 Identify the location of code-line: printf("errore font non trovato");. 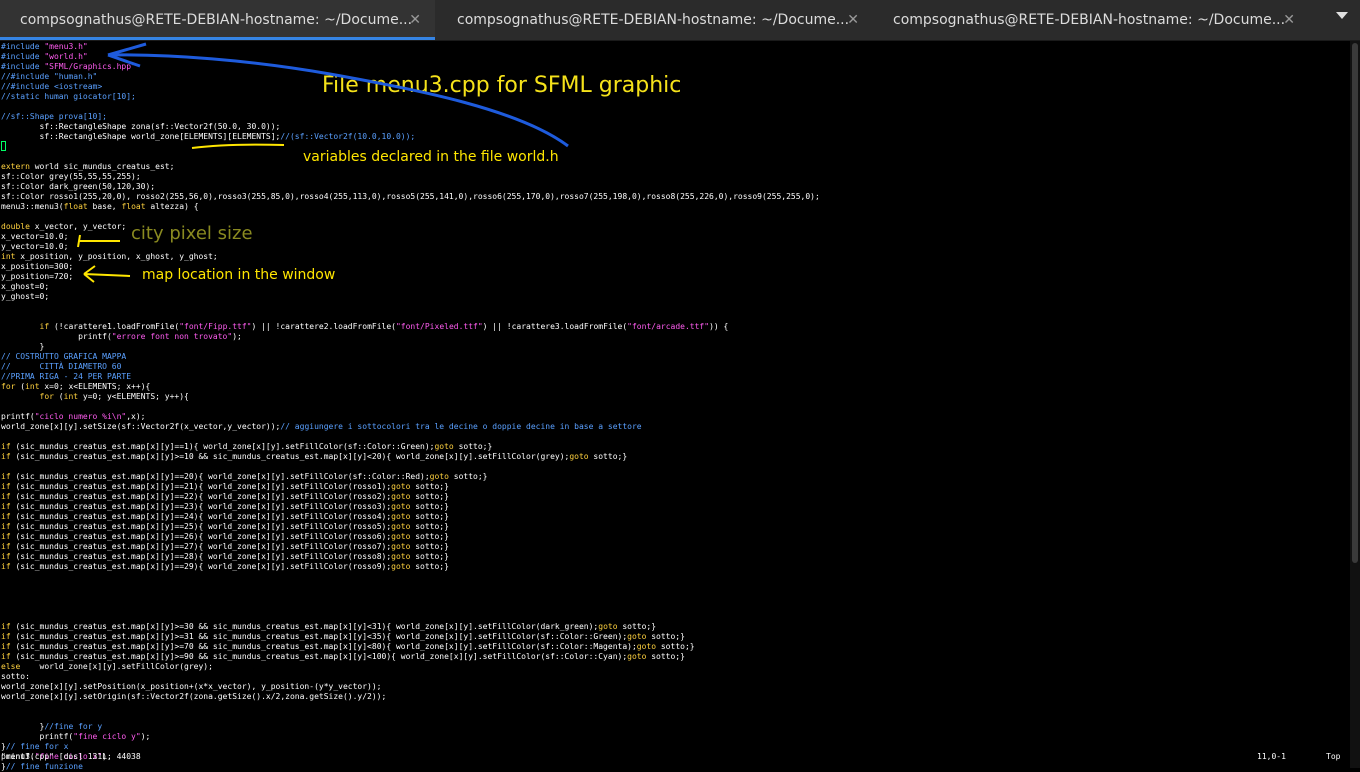
(121, 336).